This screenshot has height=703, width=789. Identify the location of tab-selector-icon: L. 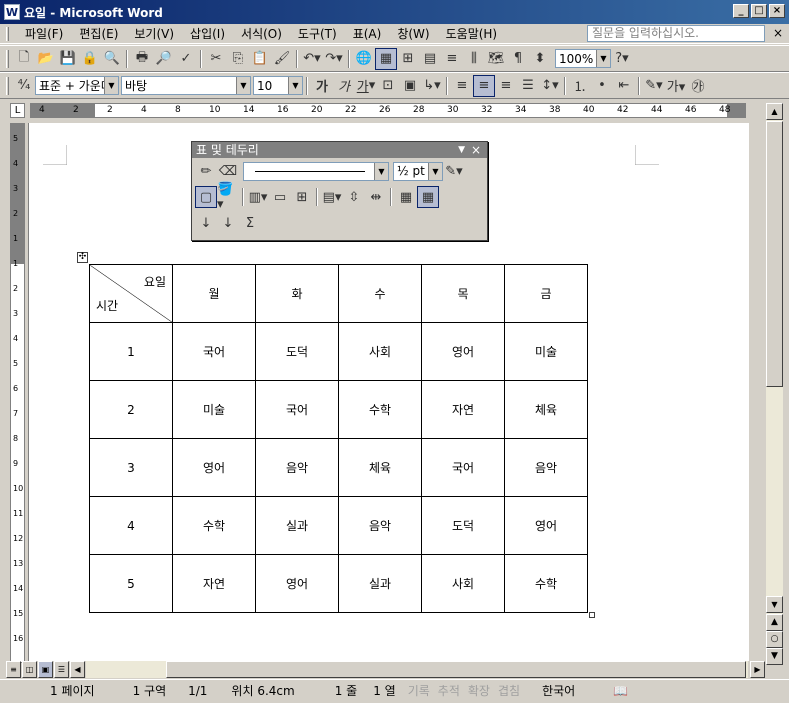
(17, 110).